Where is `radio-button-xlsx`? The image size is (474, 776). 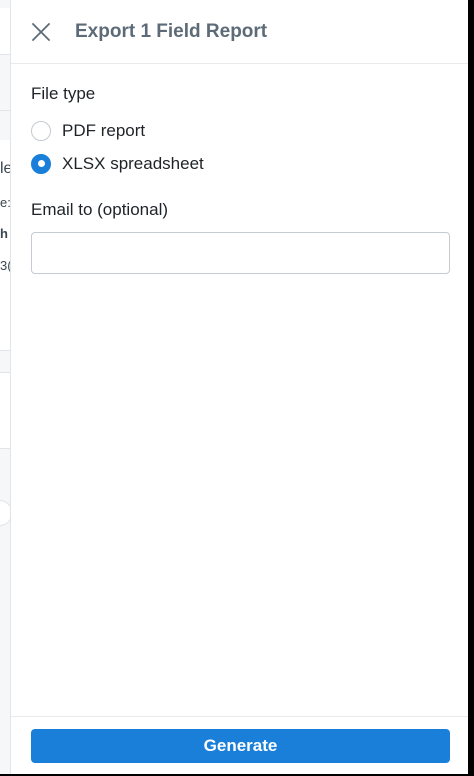
radio-button-xlsx is located at coordinates (41, 163).